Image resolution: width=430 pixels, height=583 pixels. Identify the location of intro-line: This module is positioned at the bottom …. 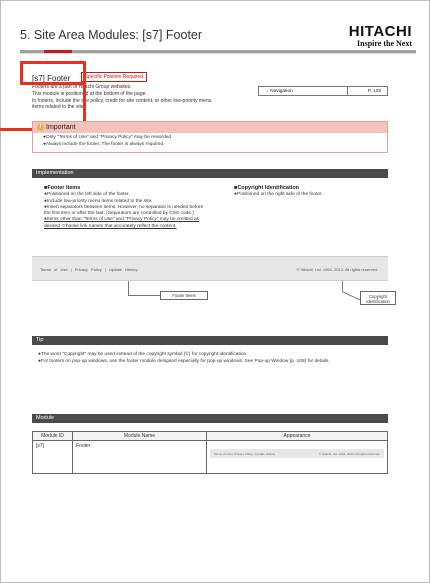
(89, 93).